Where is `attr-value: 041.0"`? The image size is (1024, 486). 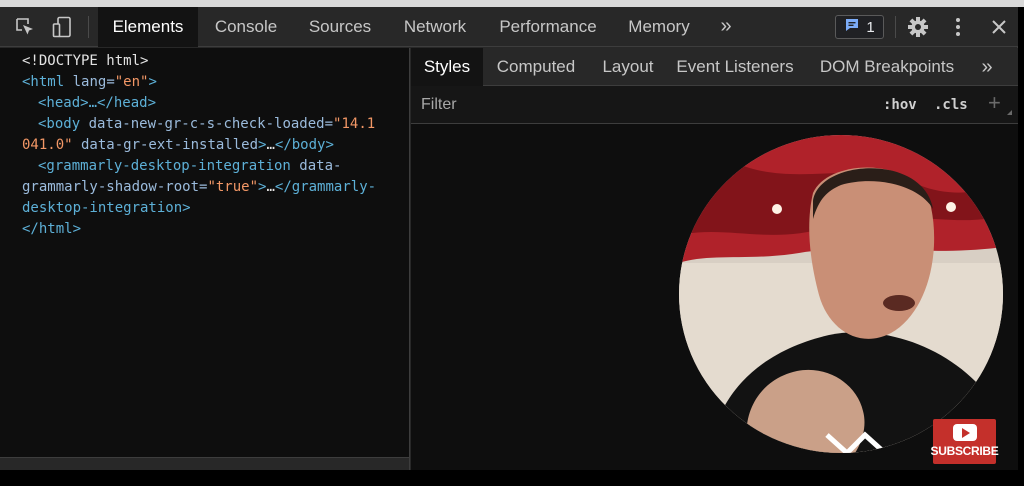 attr-value: 041.0" is located at coordinates (47, 145).